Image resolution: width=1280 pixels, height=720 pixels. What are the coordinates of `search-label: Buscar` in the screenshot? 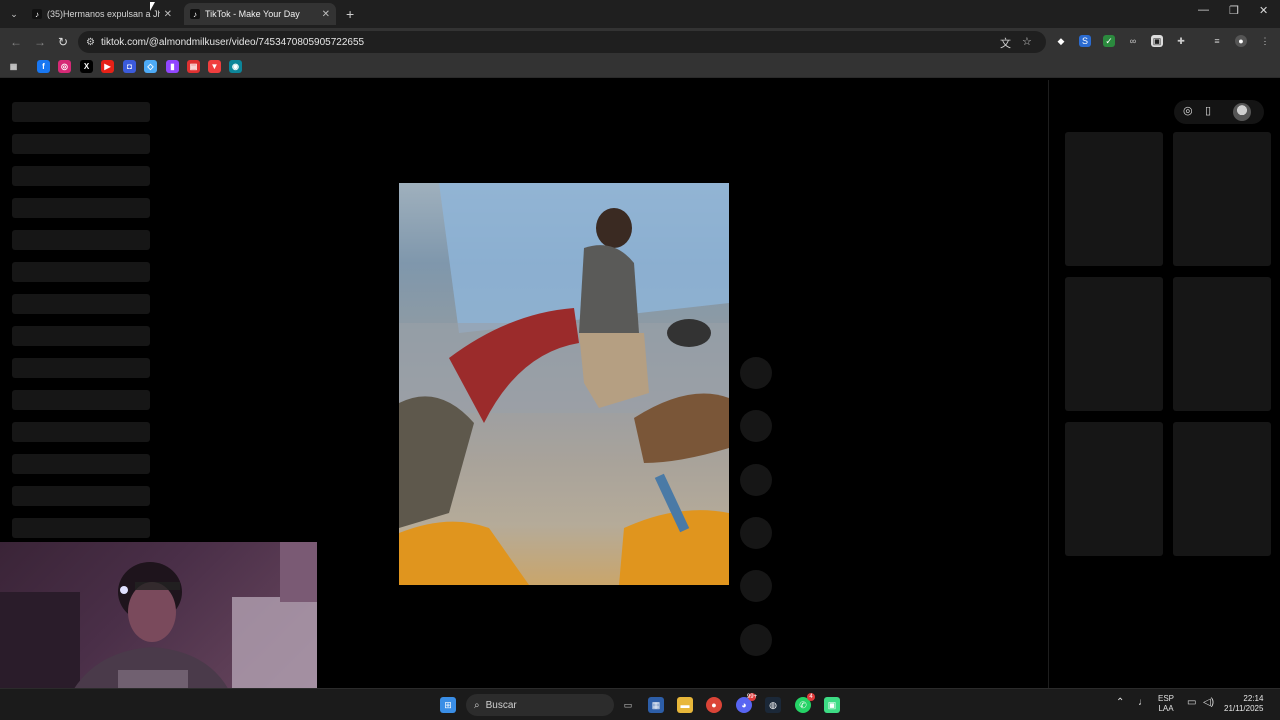 It's located at (501, 705).